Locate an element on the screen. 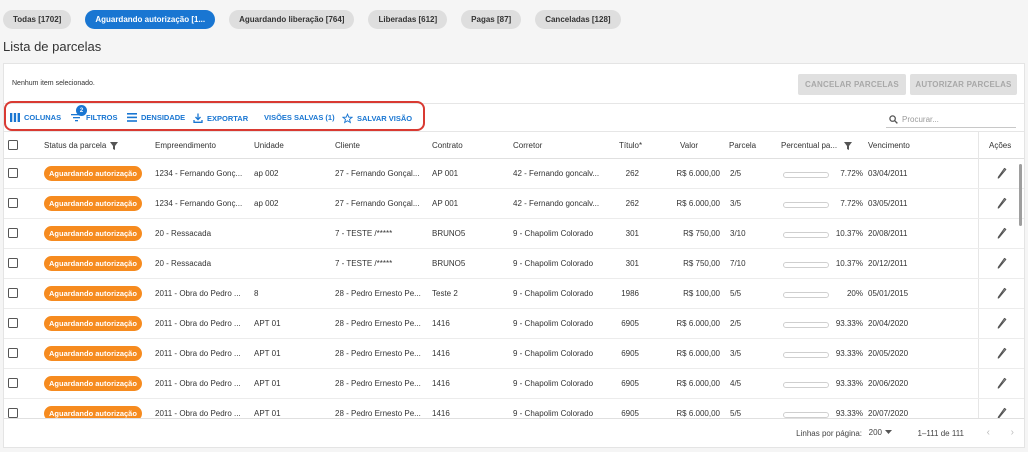 This screenshot has width=1028, height=452. contrato-cell: BRUNO5 is located at coordinates (449, 233).